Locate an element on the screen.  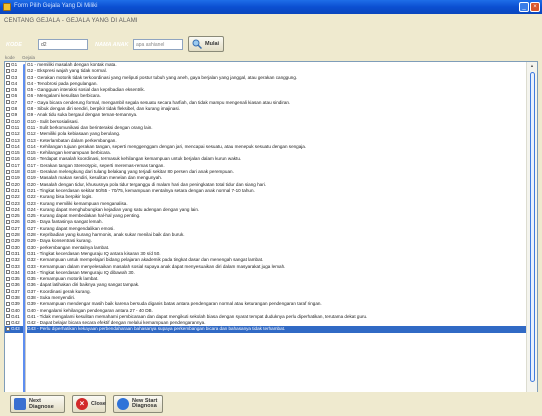
new-start-diagnosa-button: New Start Diagnosa is located at coordinates (138, 404).